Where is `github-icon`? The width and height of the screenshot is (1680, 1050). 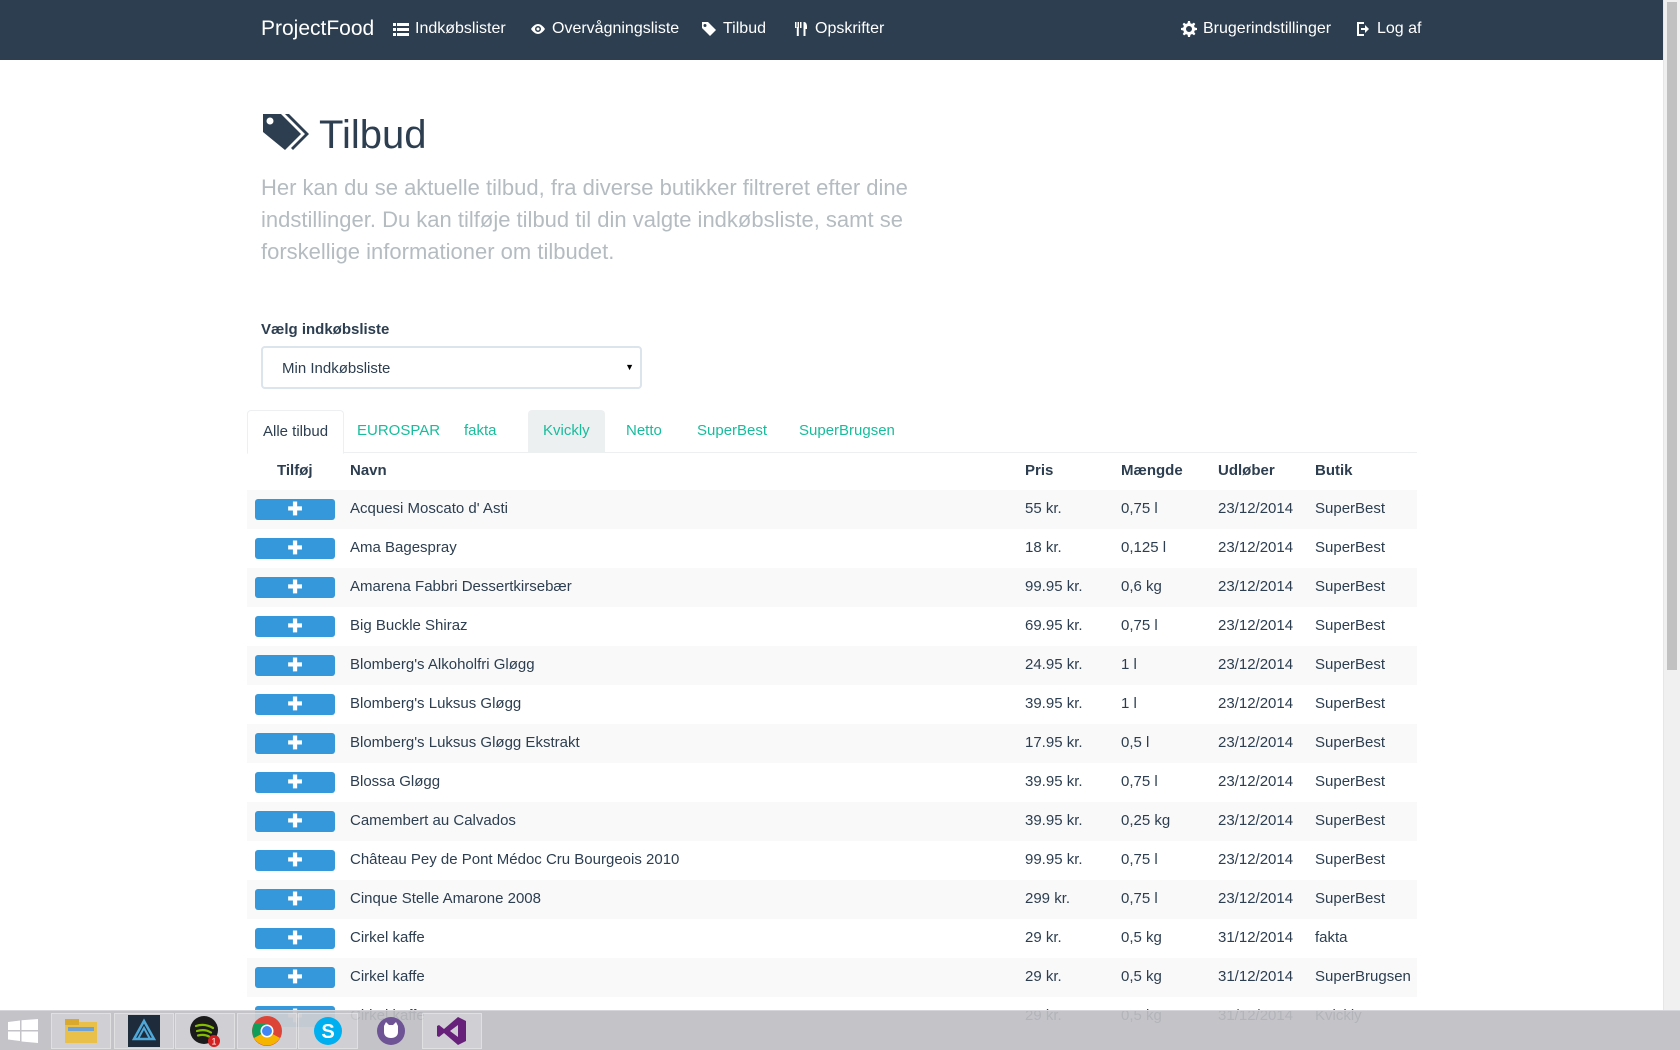
github-icon is located at coordinates (391, 1031).